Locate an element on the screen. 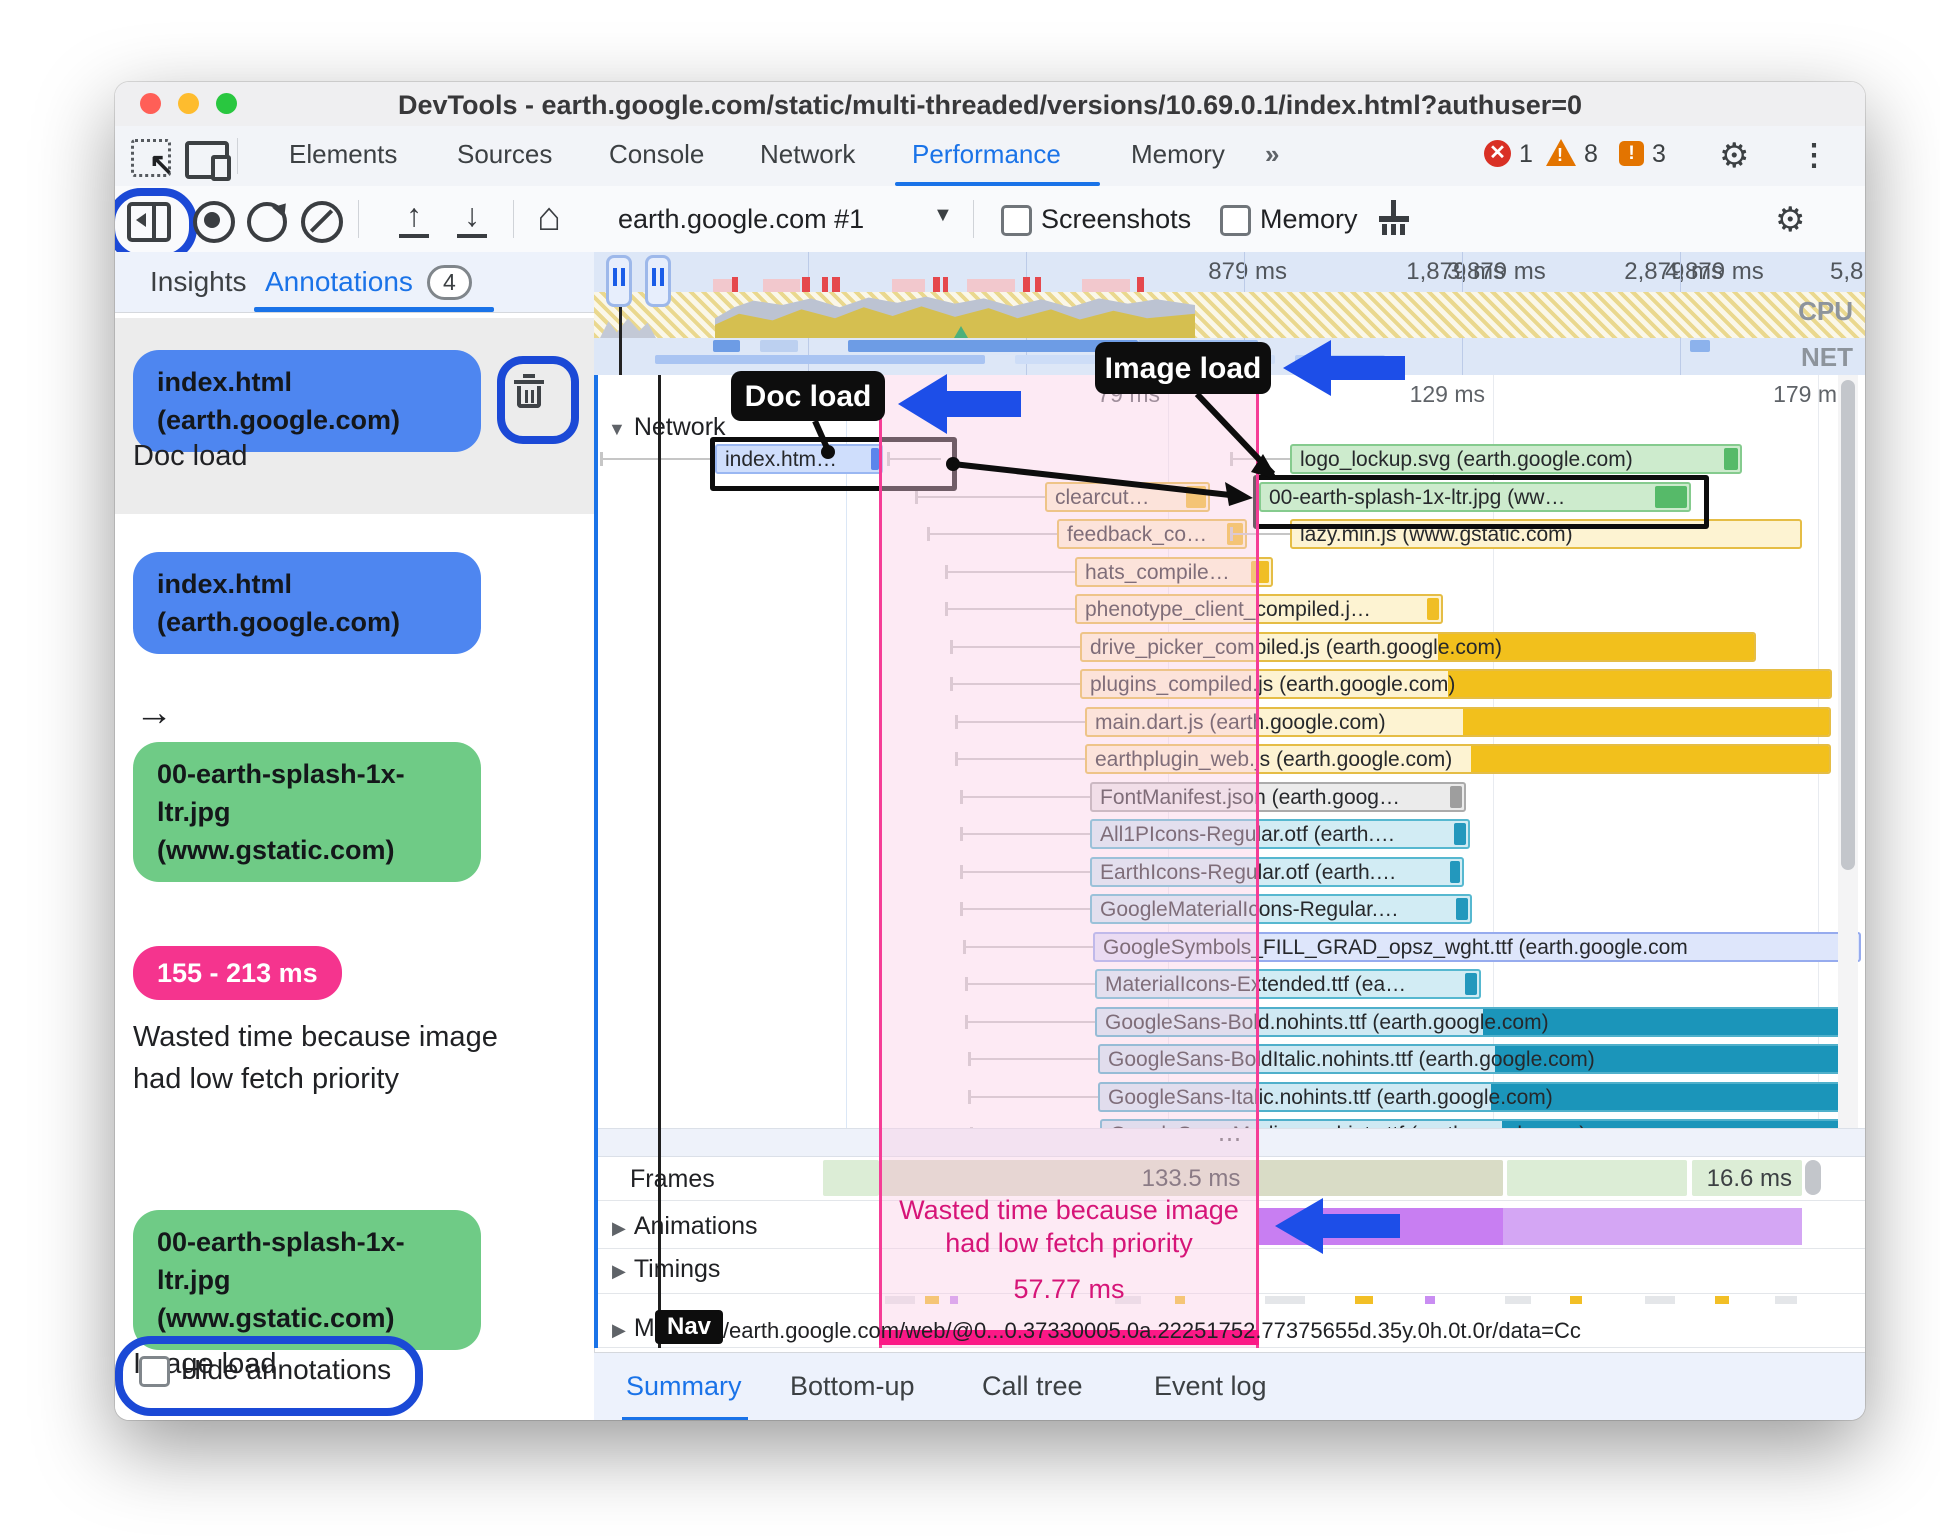 The image size is (1940, 1538). inspect-element-icon: ↖ is located at coordinates (152, 160).